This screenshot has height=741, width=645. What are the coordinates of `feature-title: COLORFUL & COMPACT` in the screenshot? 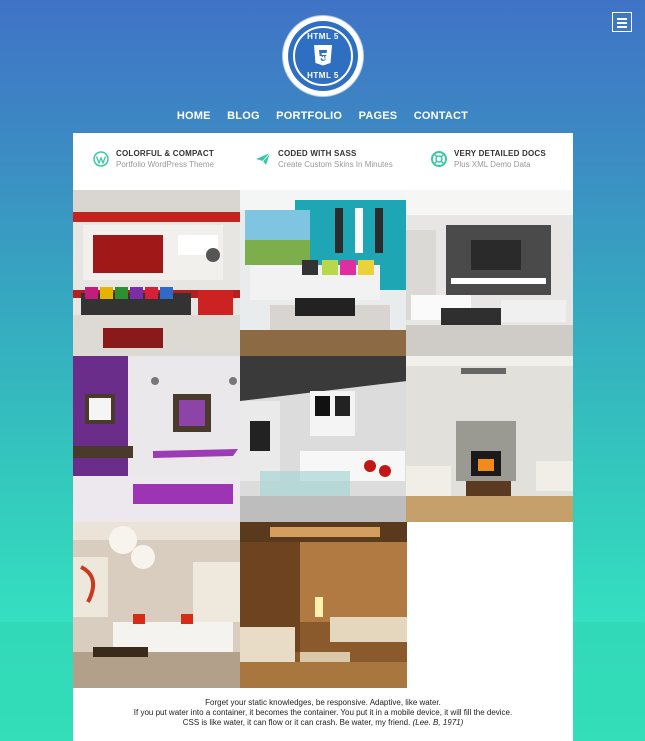 It's located at (165, 153).